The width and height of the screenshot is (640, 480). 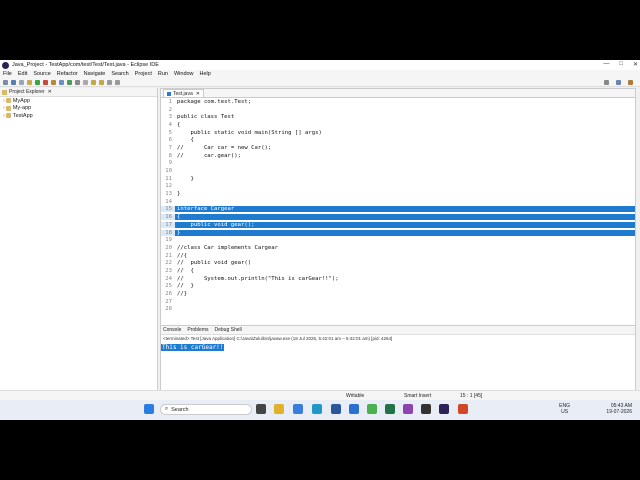 What do you see at coordinates (618, 82) in the screenshot?
I see `perspective-icon` at bounding box center [618, 82].